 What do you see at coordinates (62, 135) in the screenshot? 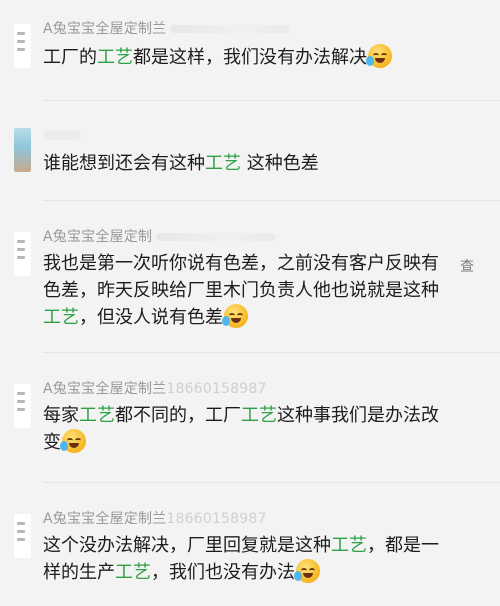
I see `sender-name` at bounding box center [62, 135].